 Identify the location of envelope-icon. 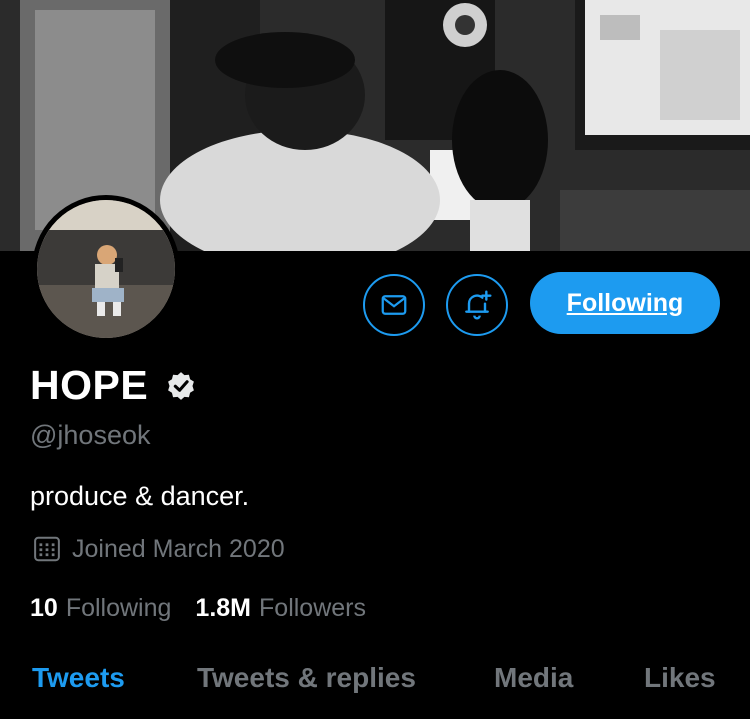
(394, 305).